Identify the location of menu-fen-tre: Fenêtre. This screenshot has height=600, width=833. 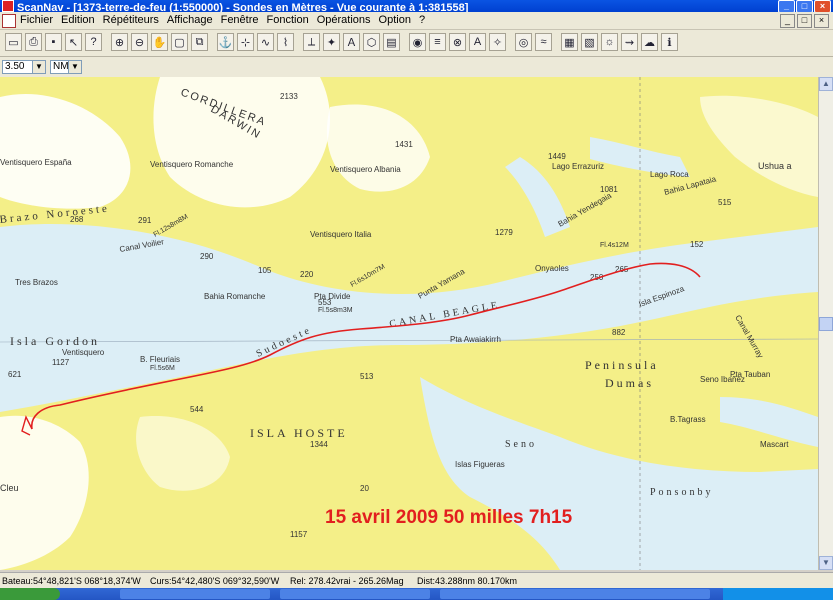
(240, 20).